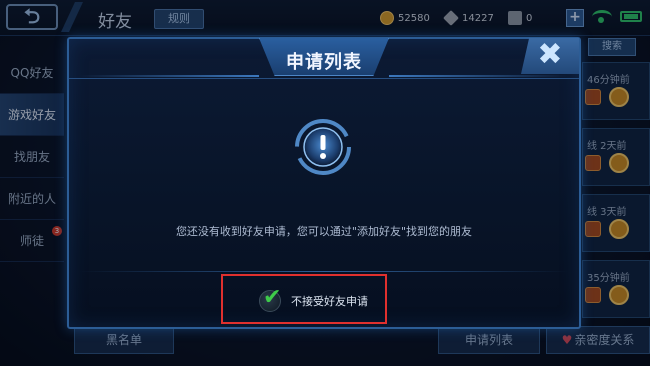  I want to click on check-icon: ✔, so click(272, 297).